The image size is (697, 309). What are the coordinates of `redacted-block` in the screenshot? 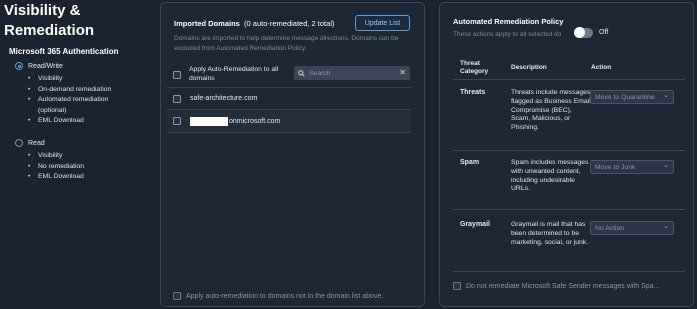 It's located at (209, 121).